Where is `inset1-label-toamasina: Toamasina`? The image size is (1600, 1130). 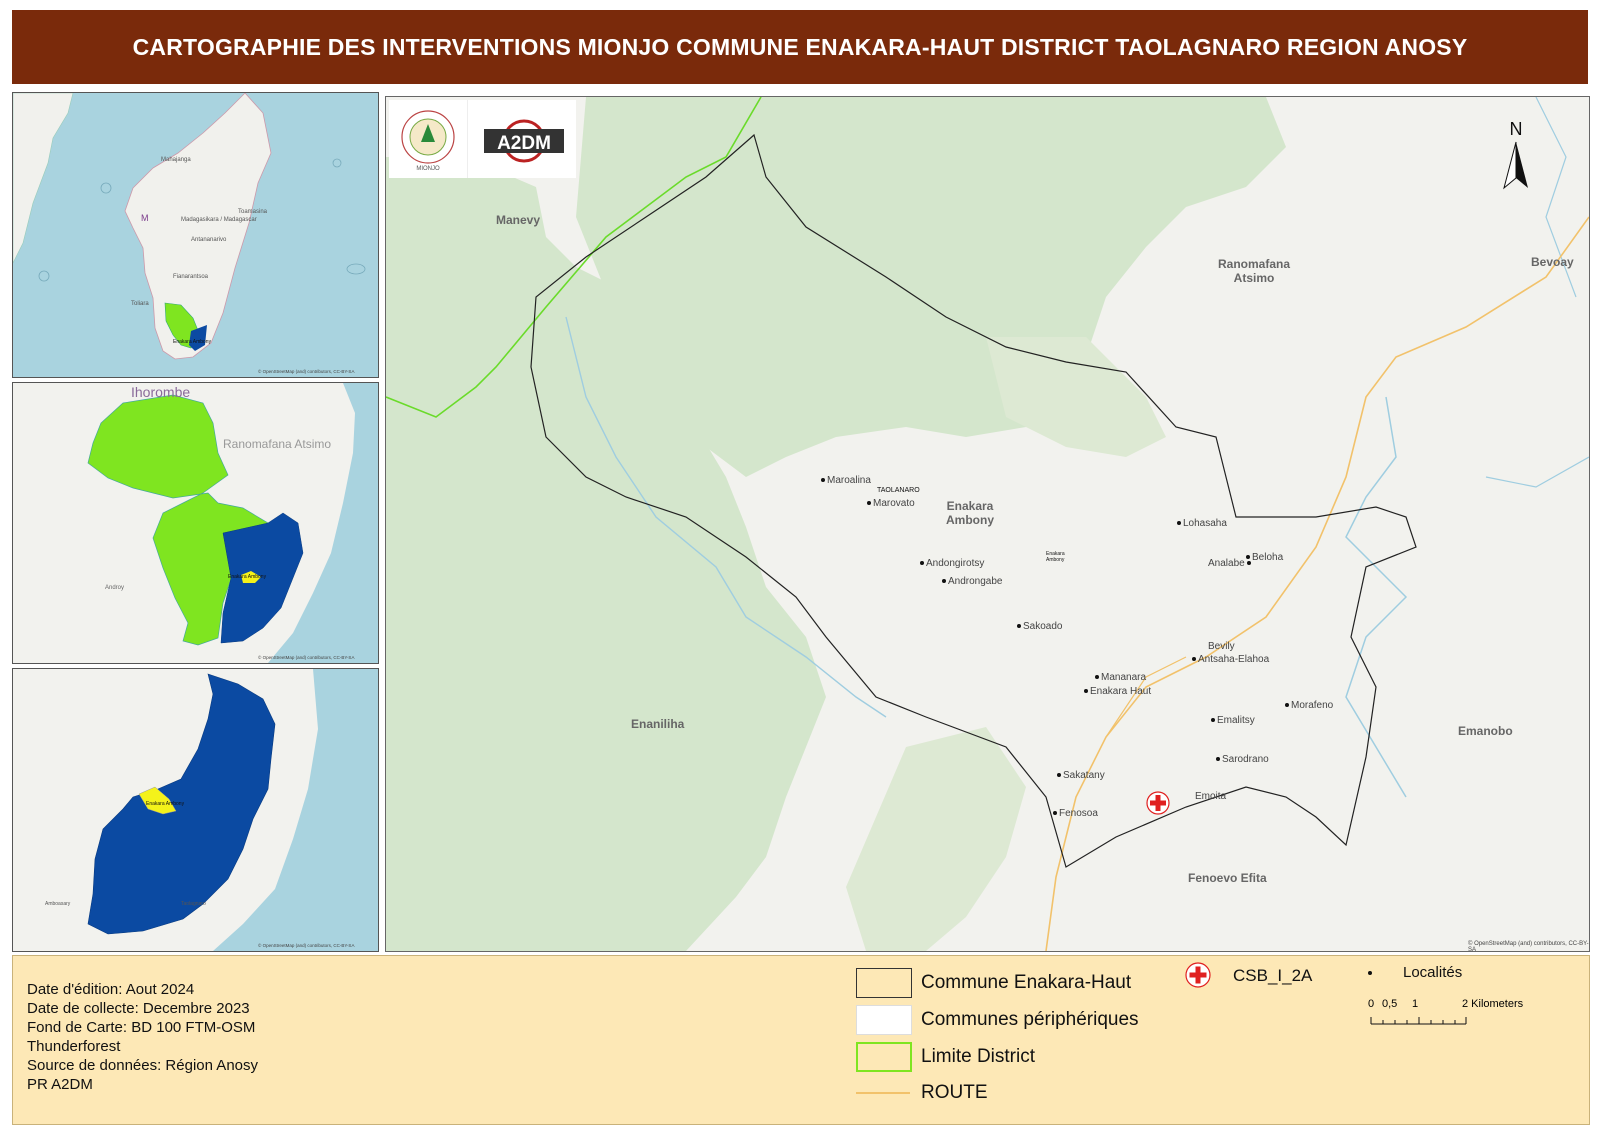 inset1-label-toamasina: Toamasina is located at coordinates (253, 212).